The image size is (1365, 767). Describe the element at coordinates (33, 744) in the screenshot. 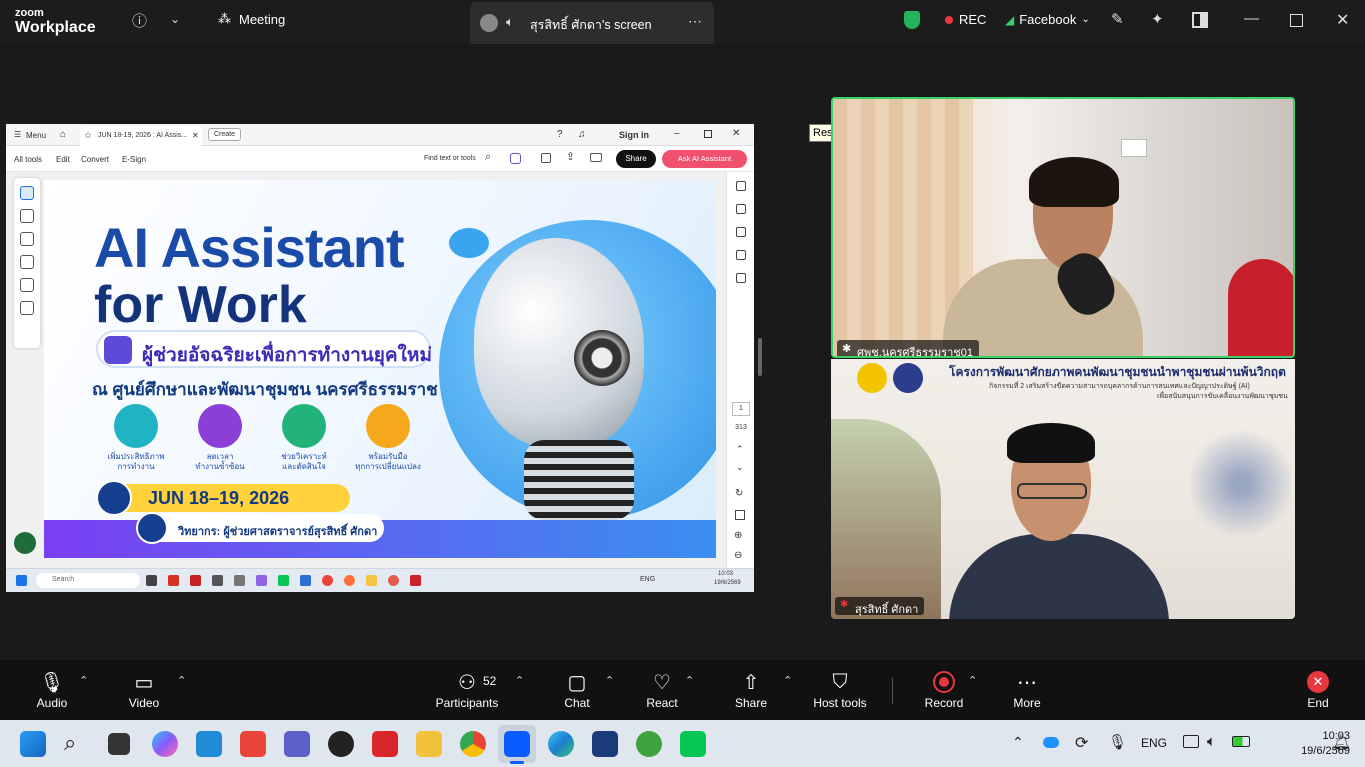

I see `windows-start-icon` at that location.